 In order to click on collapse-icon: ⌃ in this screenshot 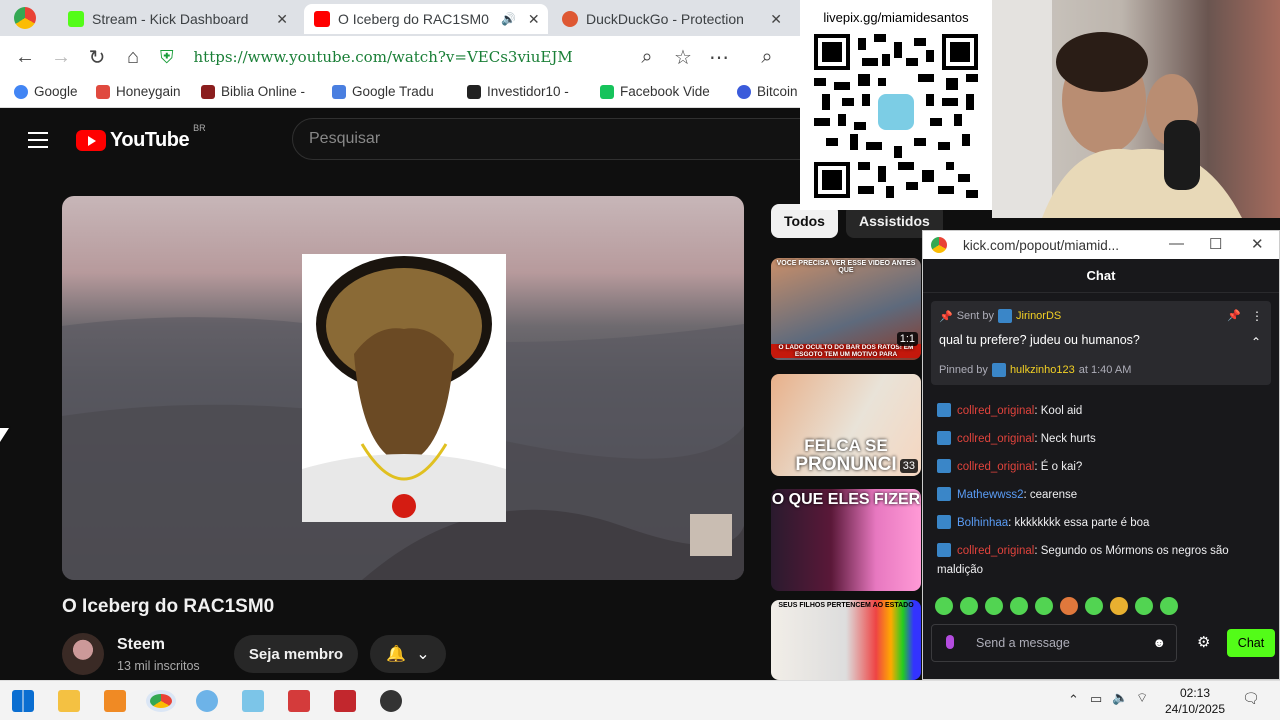, I will do `click(1256, 342)`.